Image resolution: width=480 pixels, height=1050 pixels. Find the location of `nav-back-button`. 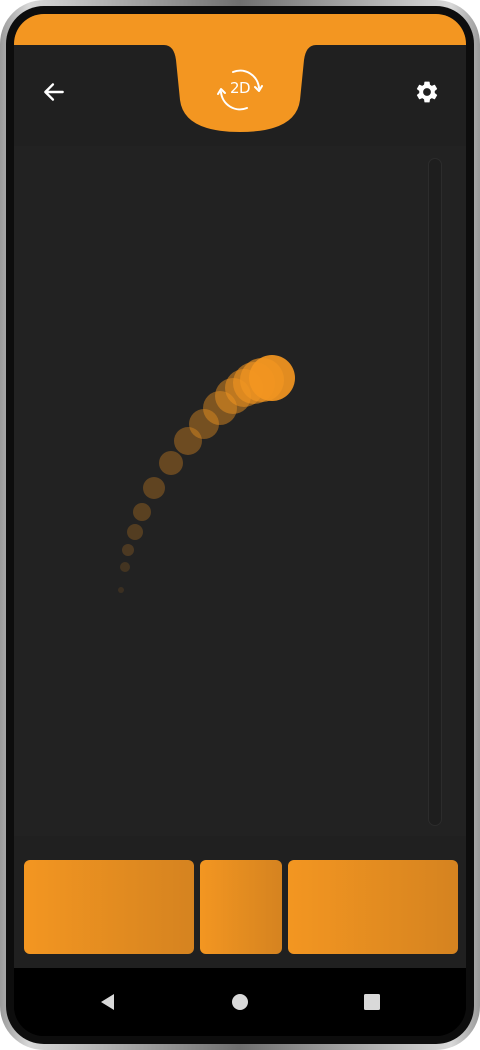

nav-back-button is located at coordinates (108, 1002).